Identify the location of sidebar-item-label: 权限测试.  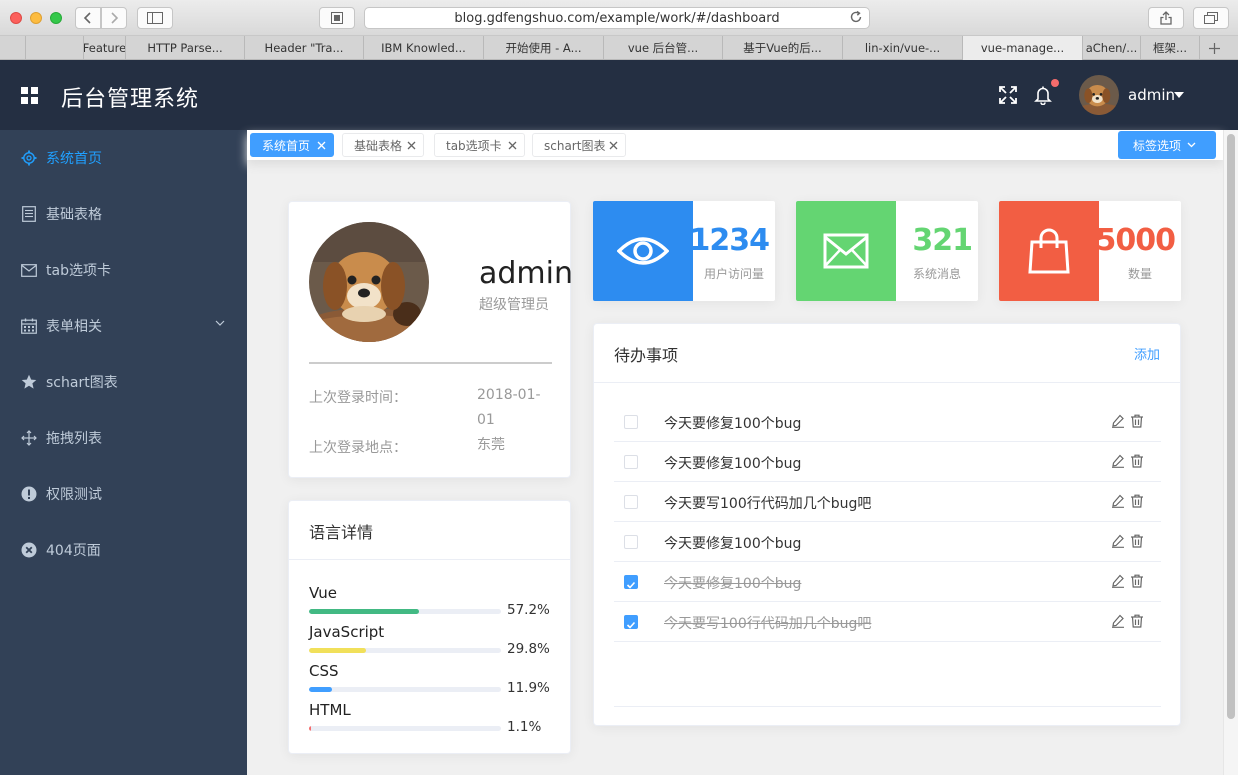
(74, 495).